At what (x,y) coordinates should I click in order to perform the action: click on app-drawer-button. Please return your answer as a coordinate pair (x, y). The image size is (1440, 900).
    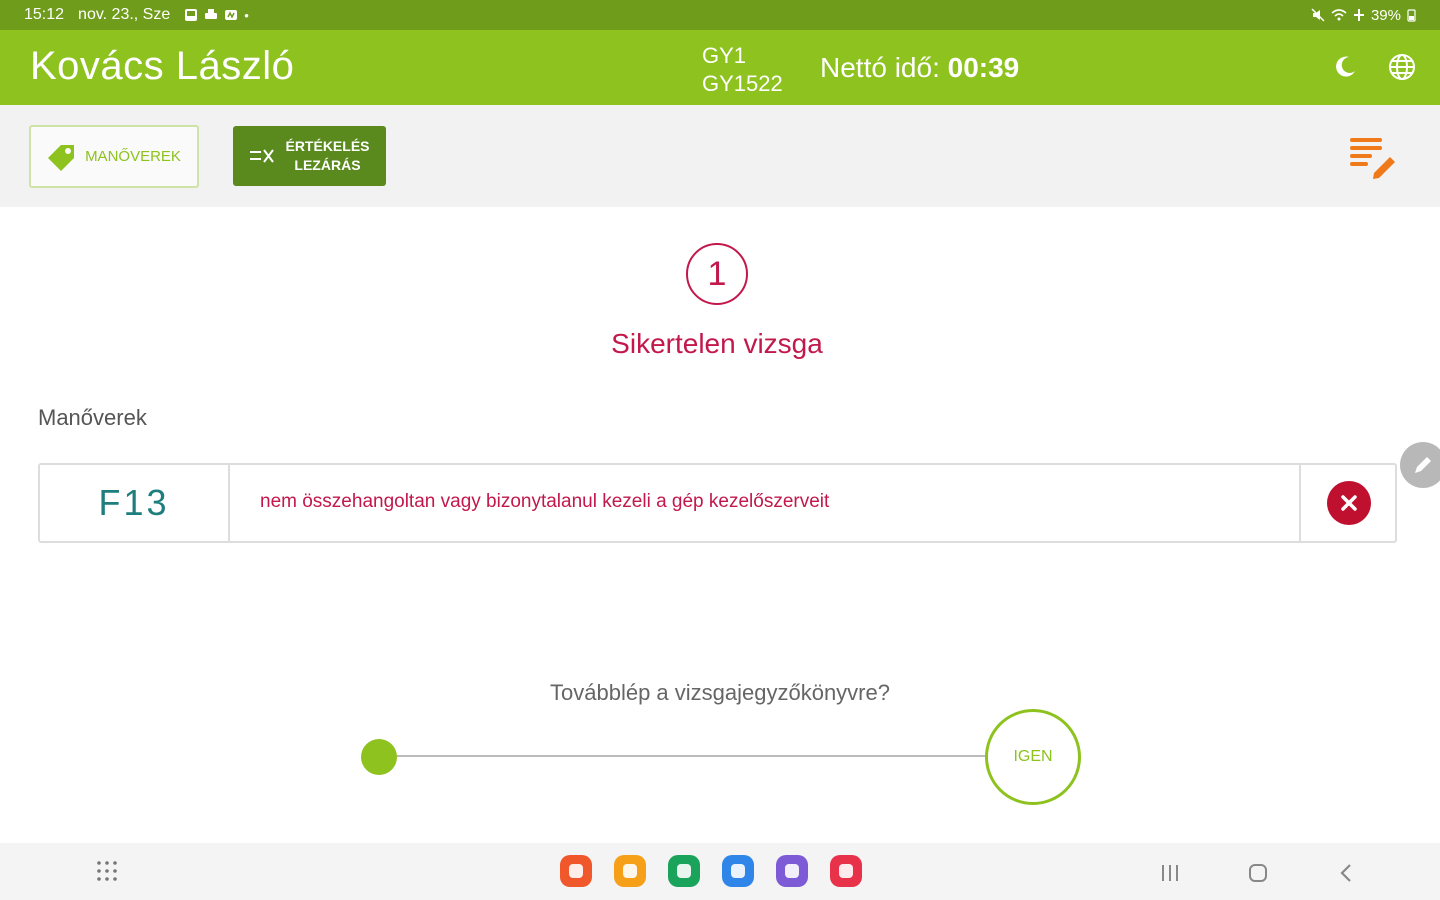
    Looking at the image, I should click on (107, 871).